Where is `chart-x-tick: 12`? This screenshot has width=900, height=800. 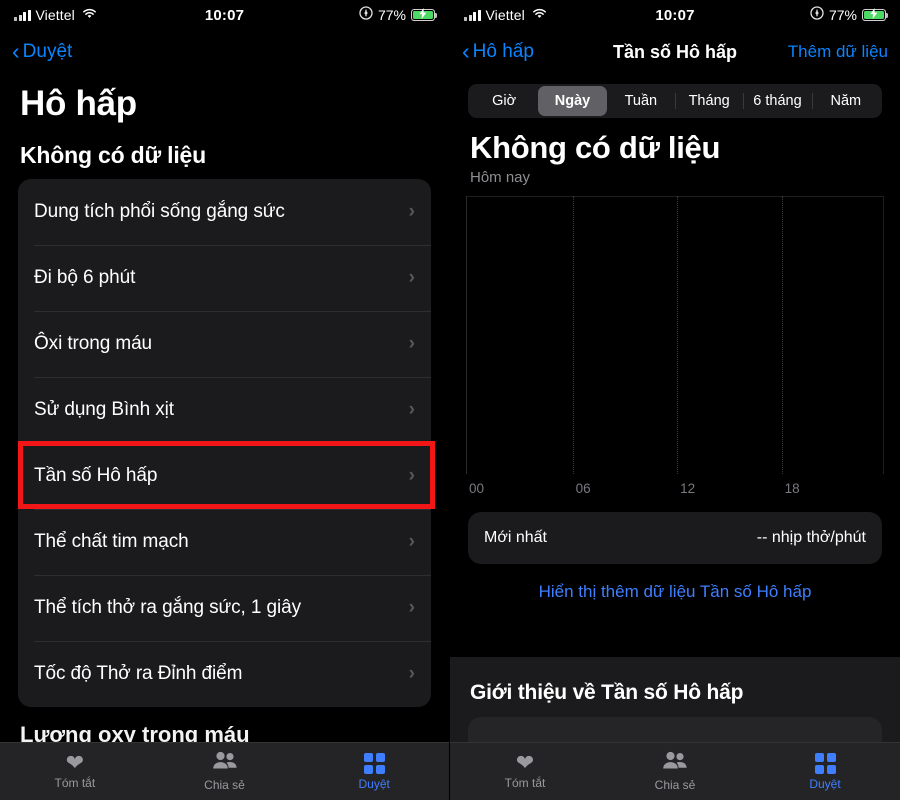
chart-x-tick: 12 is located at coordinates (688, 488).